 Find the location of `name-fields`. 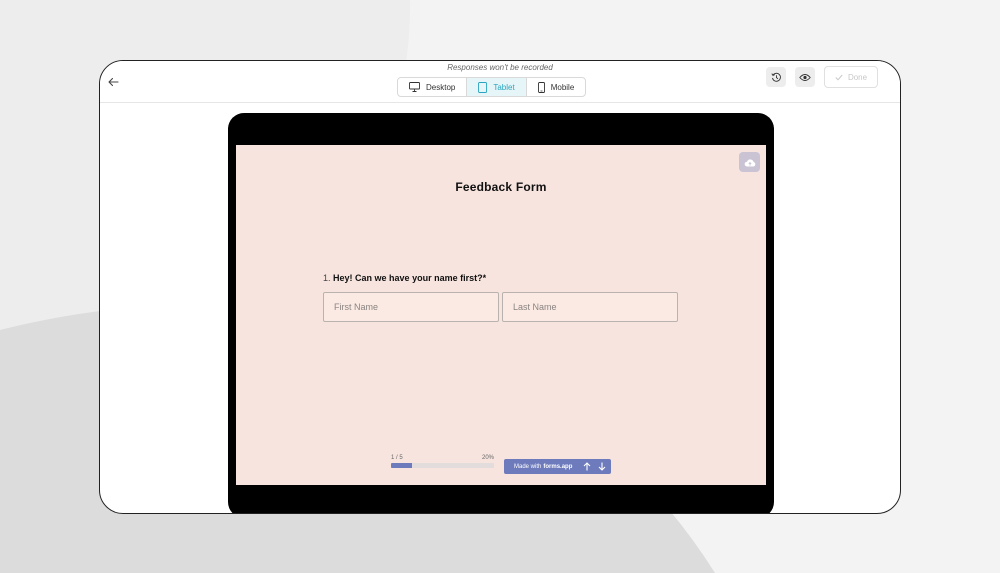

name-fields is located at coordinates (500, 307).